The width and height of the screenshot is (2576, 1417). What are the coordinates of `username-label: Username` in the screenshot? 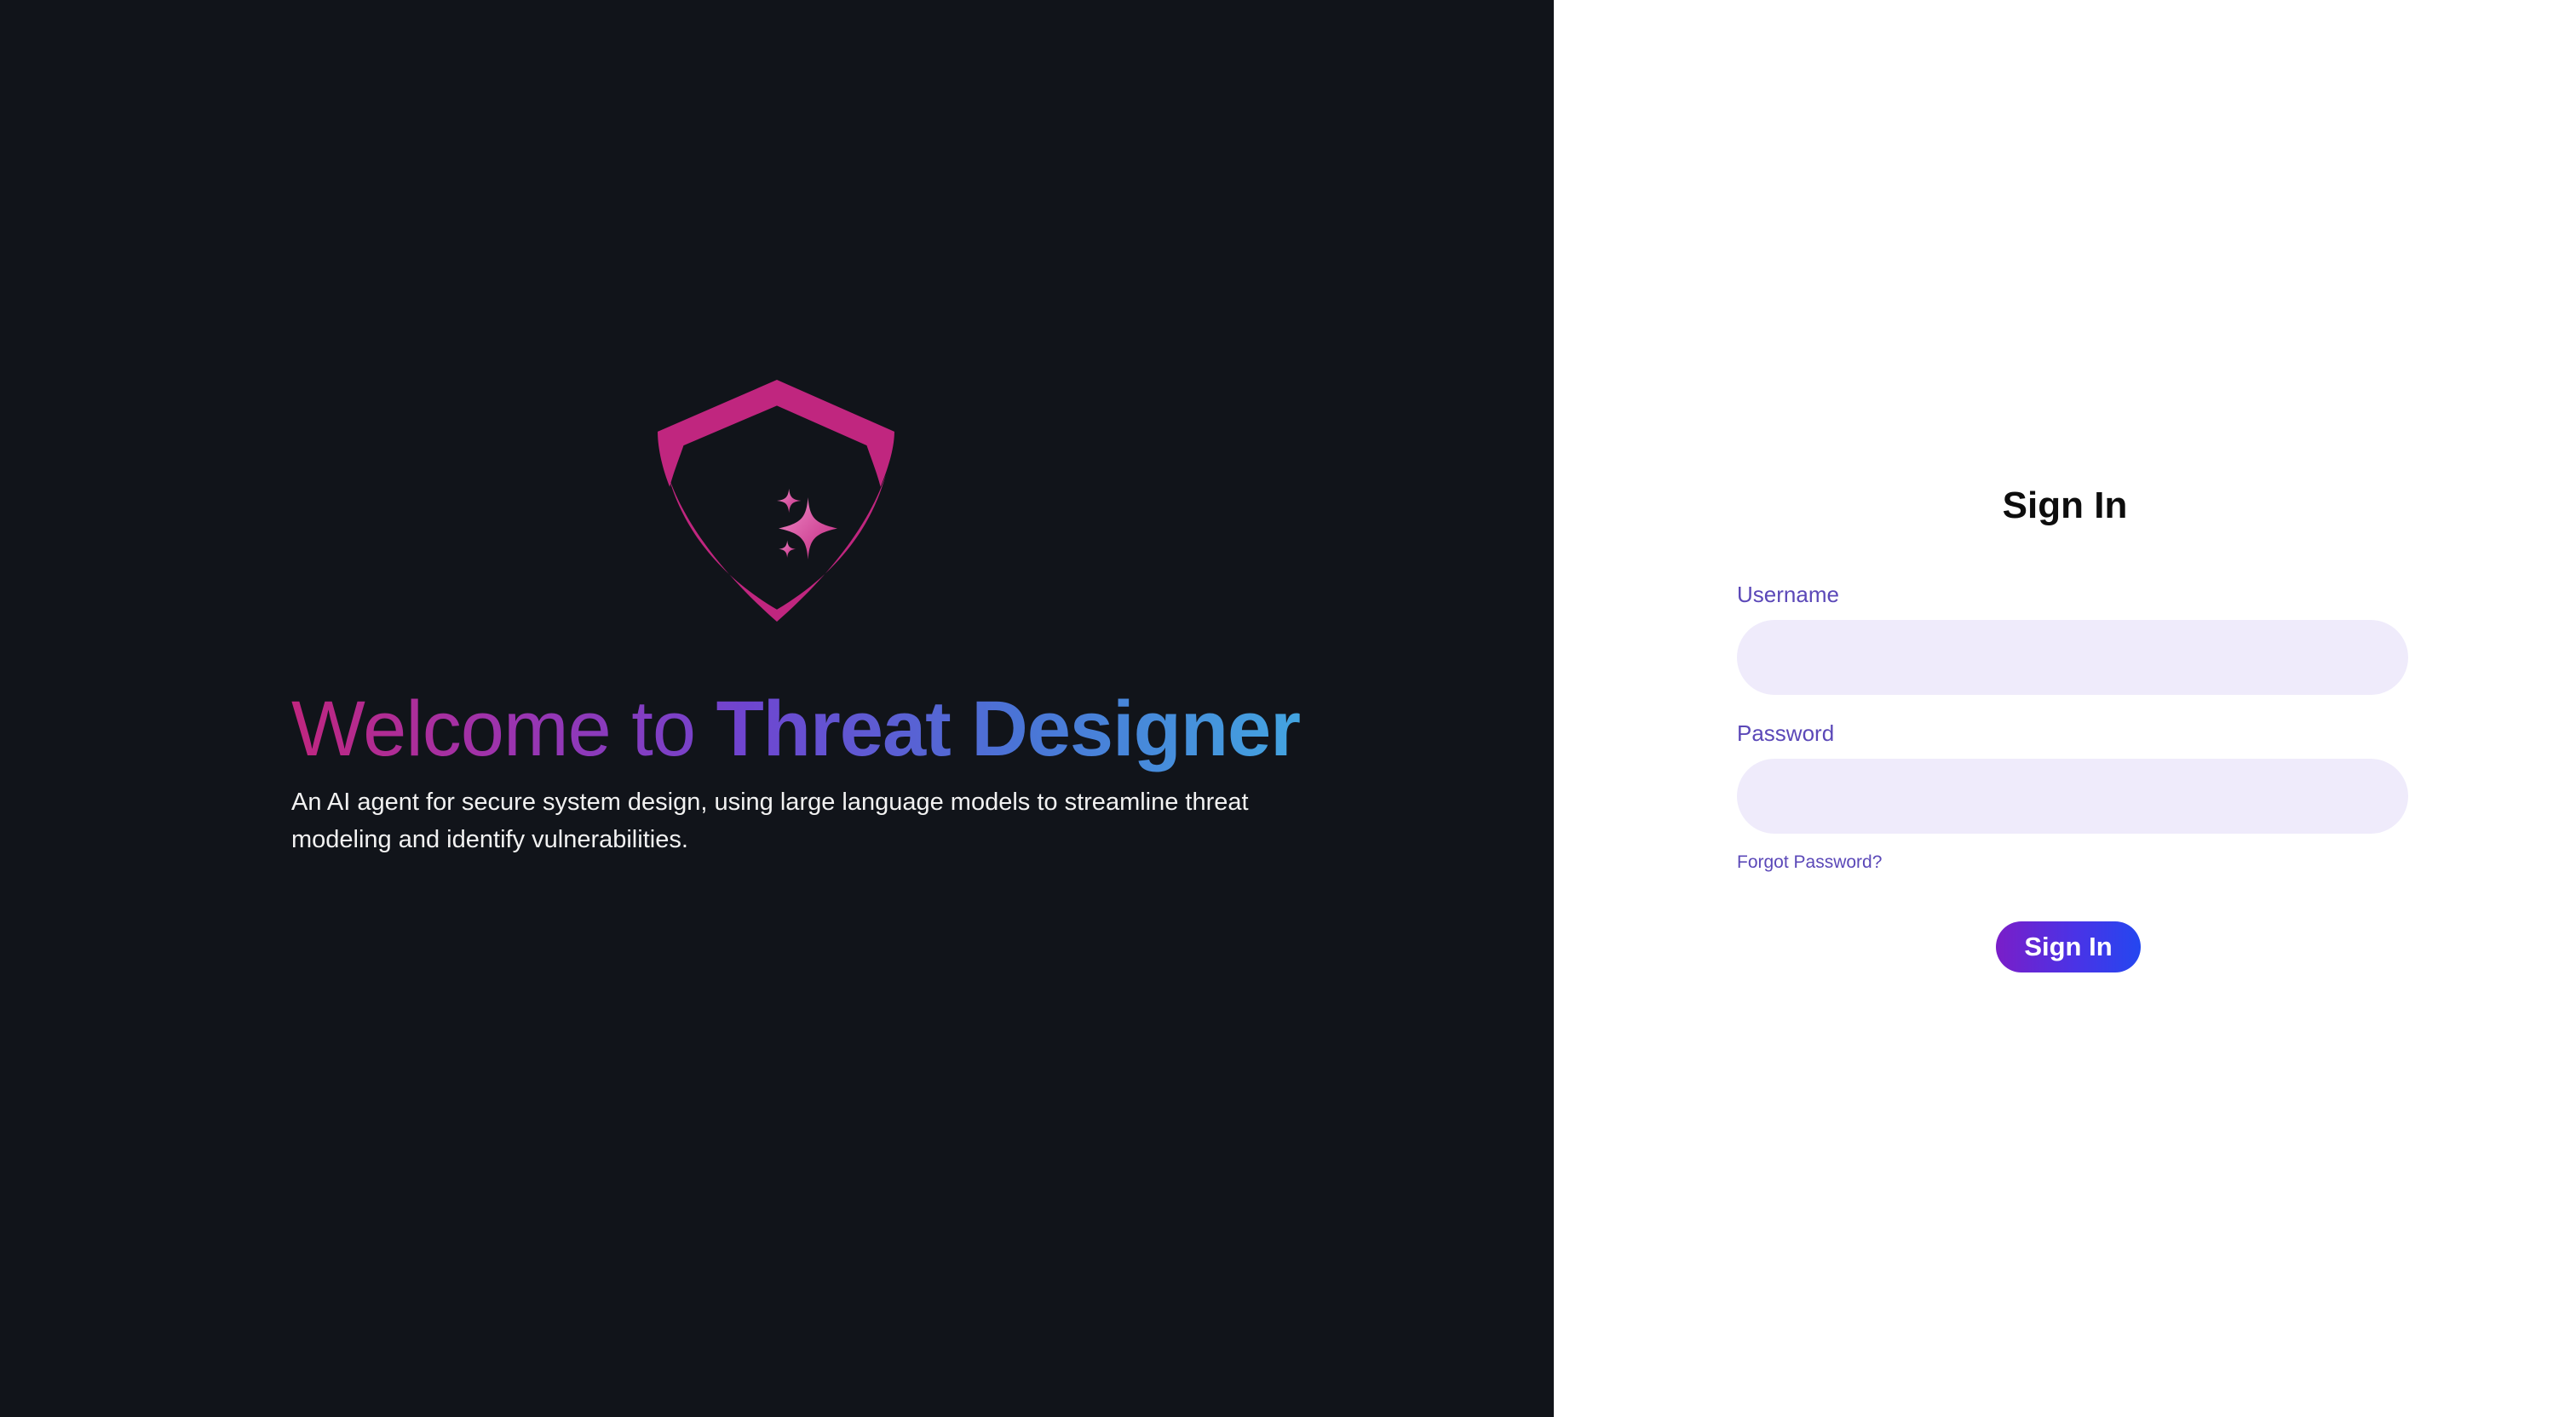 It's located at (1788, 594).